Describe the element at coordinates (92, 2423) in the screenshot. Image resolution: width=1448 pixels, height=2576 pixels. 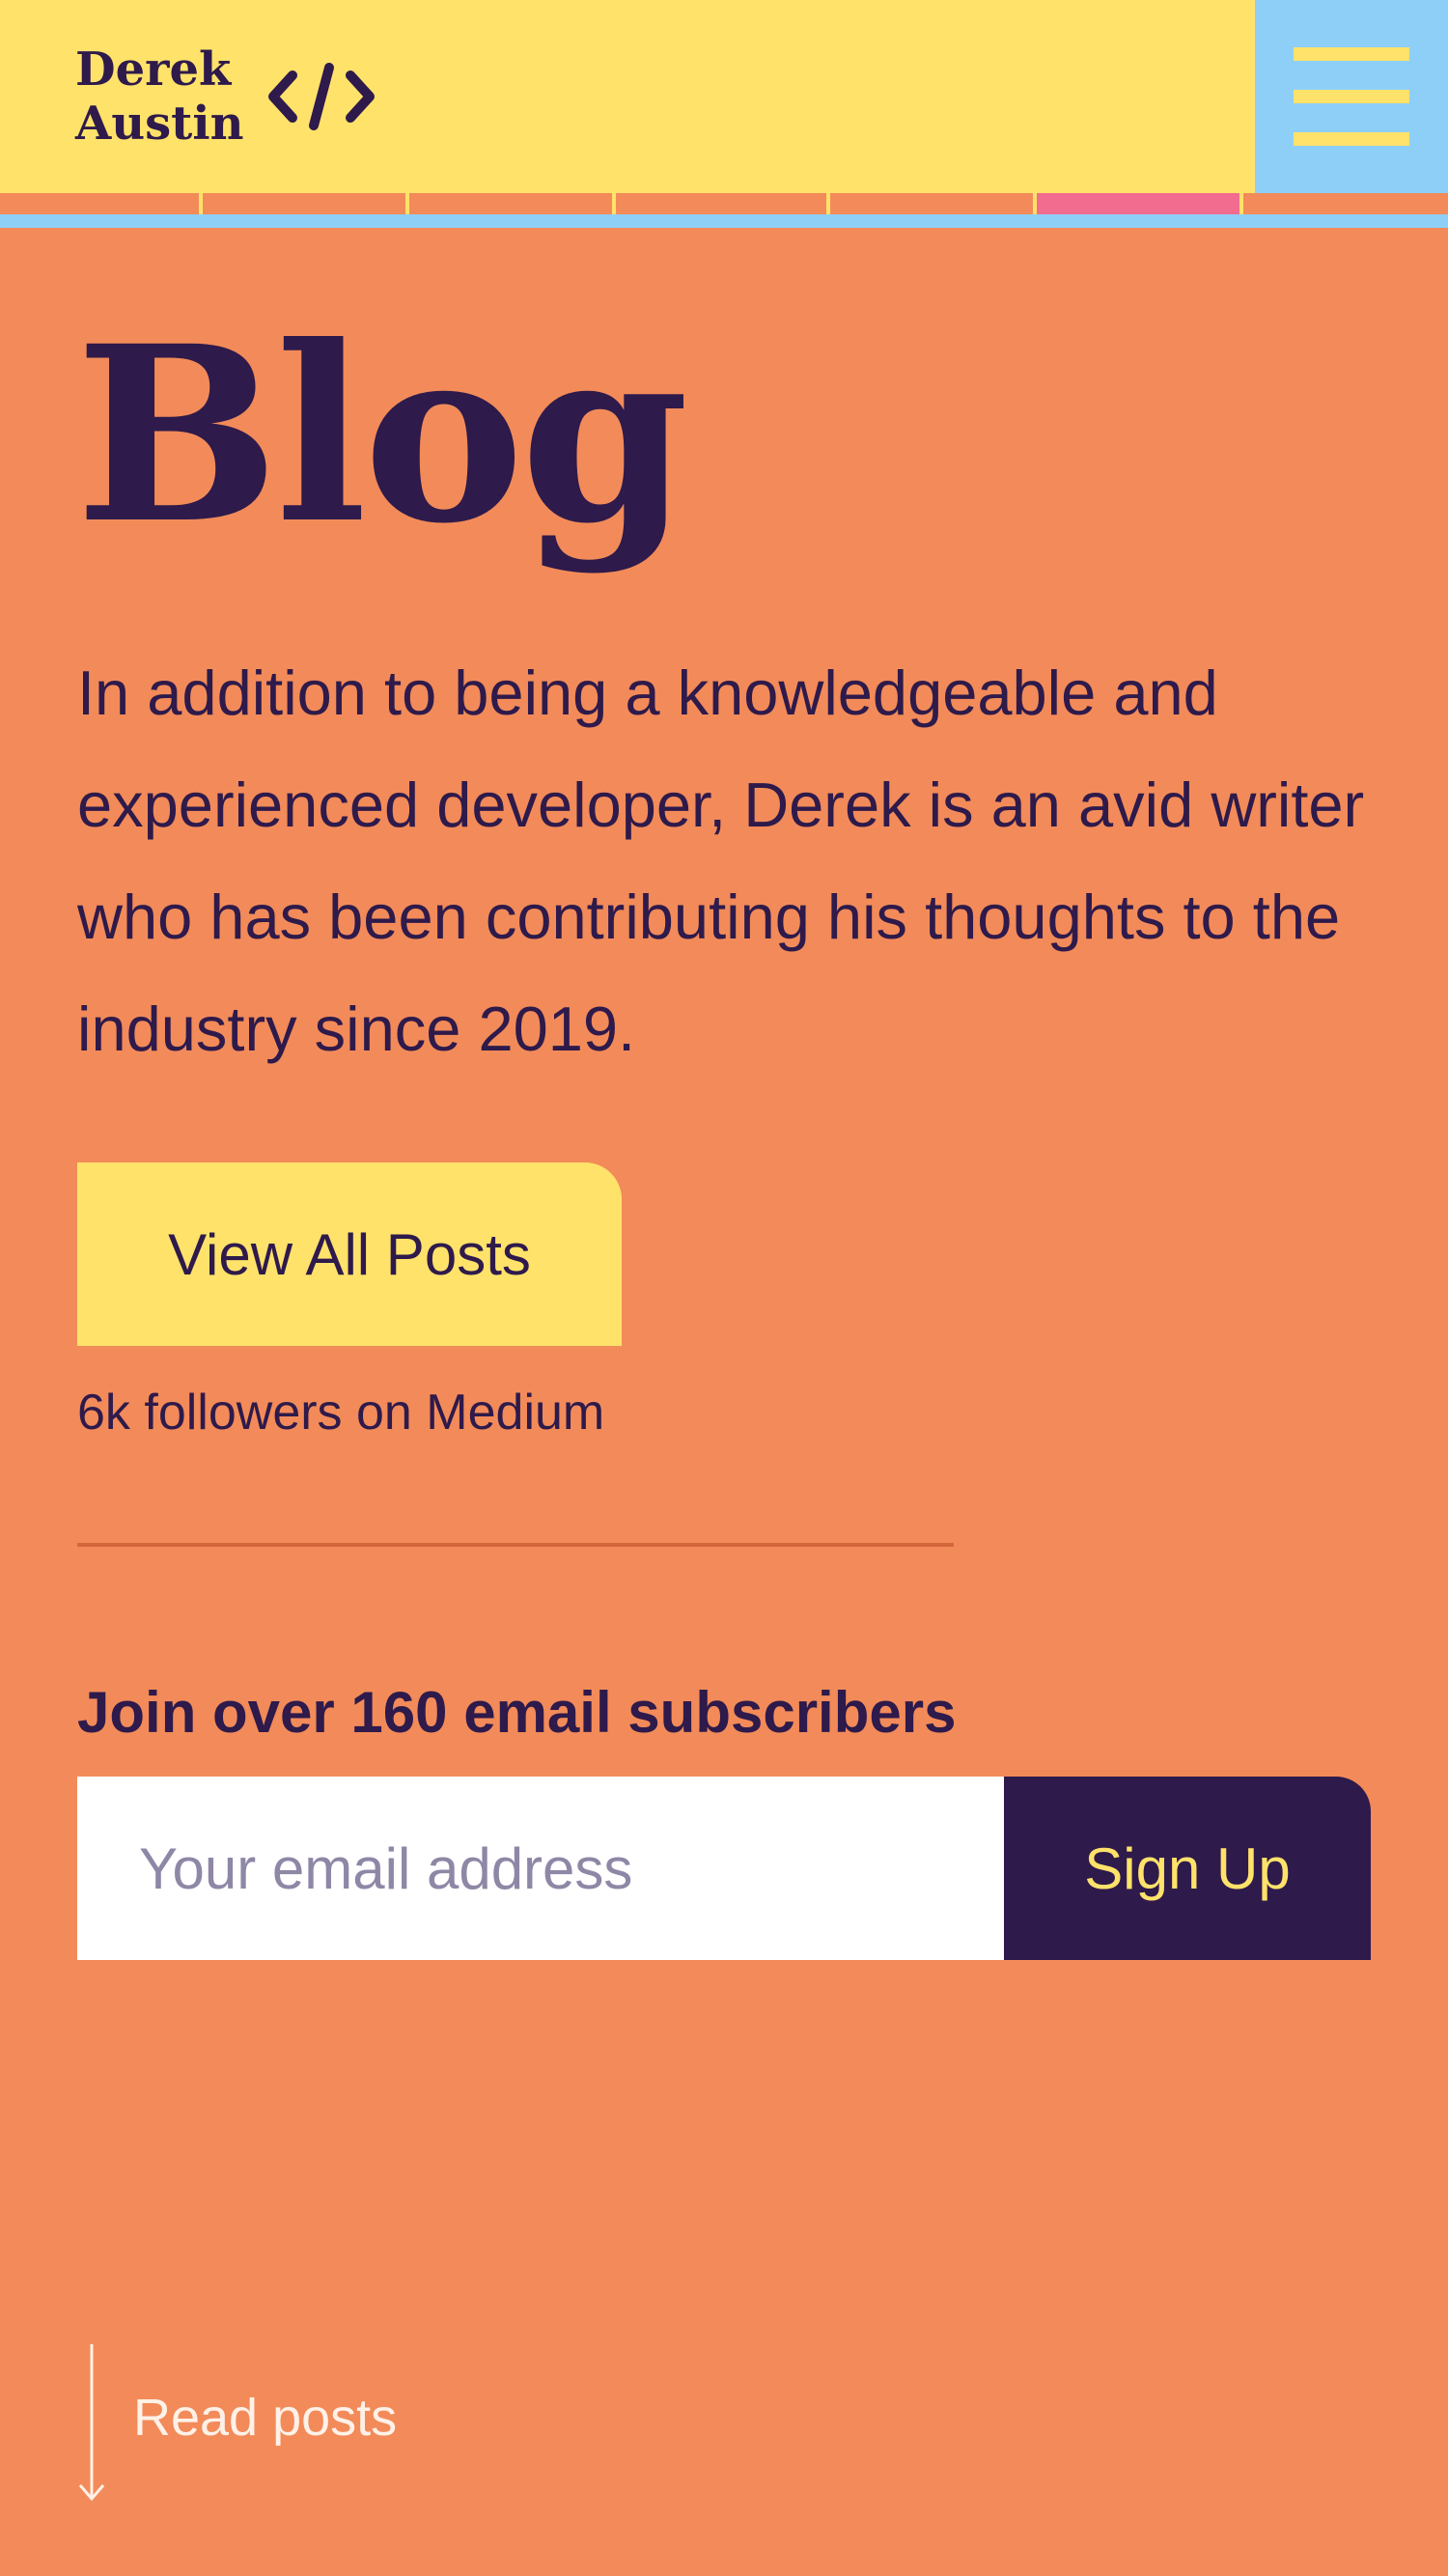
I see `arrow-down-icon` at that location.